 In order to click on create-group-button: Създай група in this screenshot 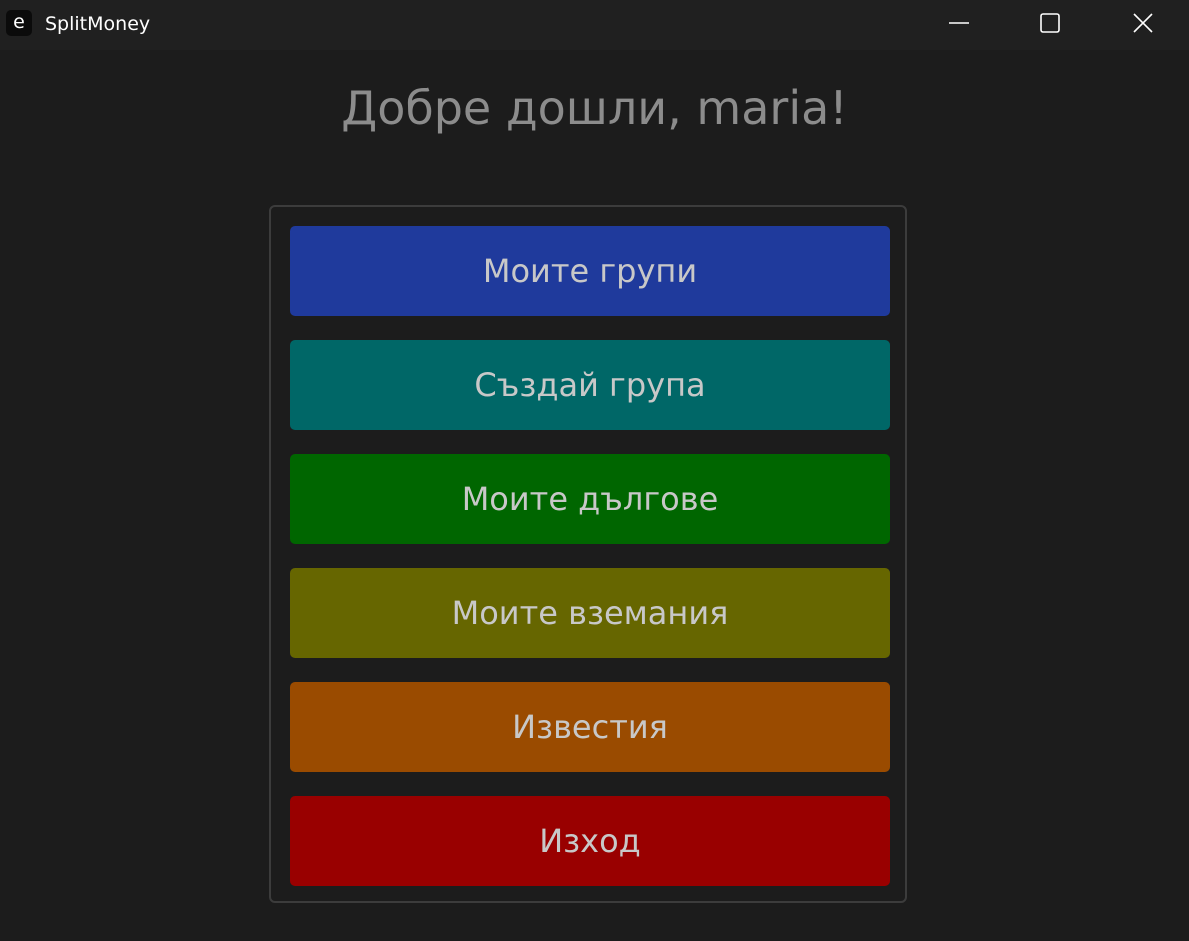, I will do `click(590, 385)`.